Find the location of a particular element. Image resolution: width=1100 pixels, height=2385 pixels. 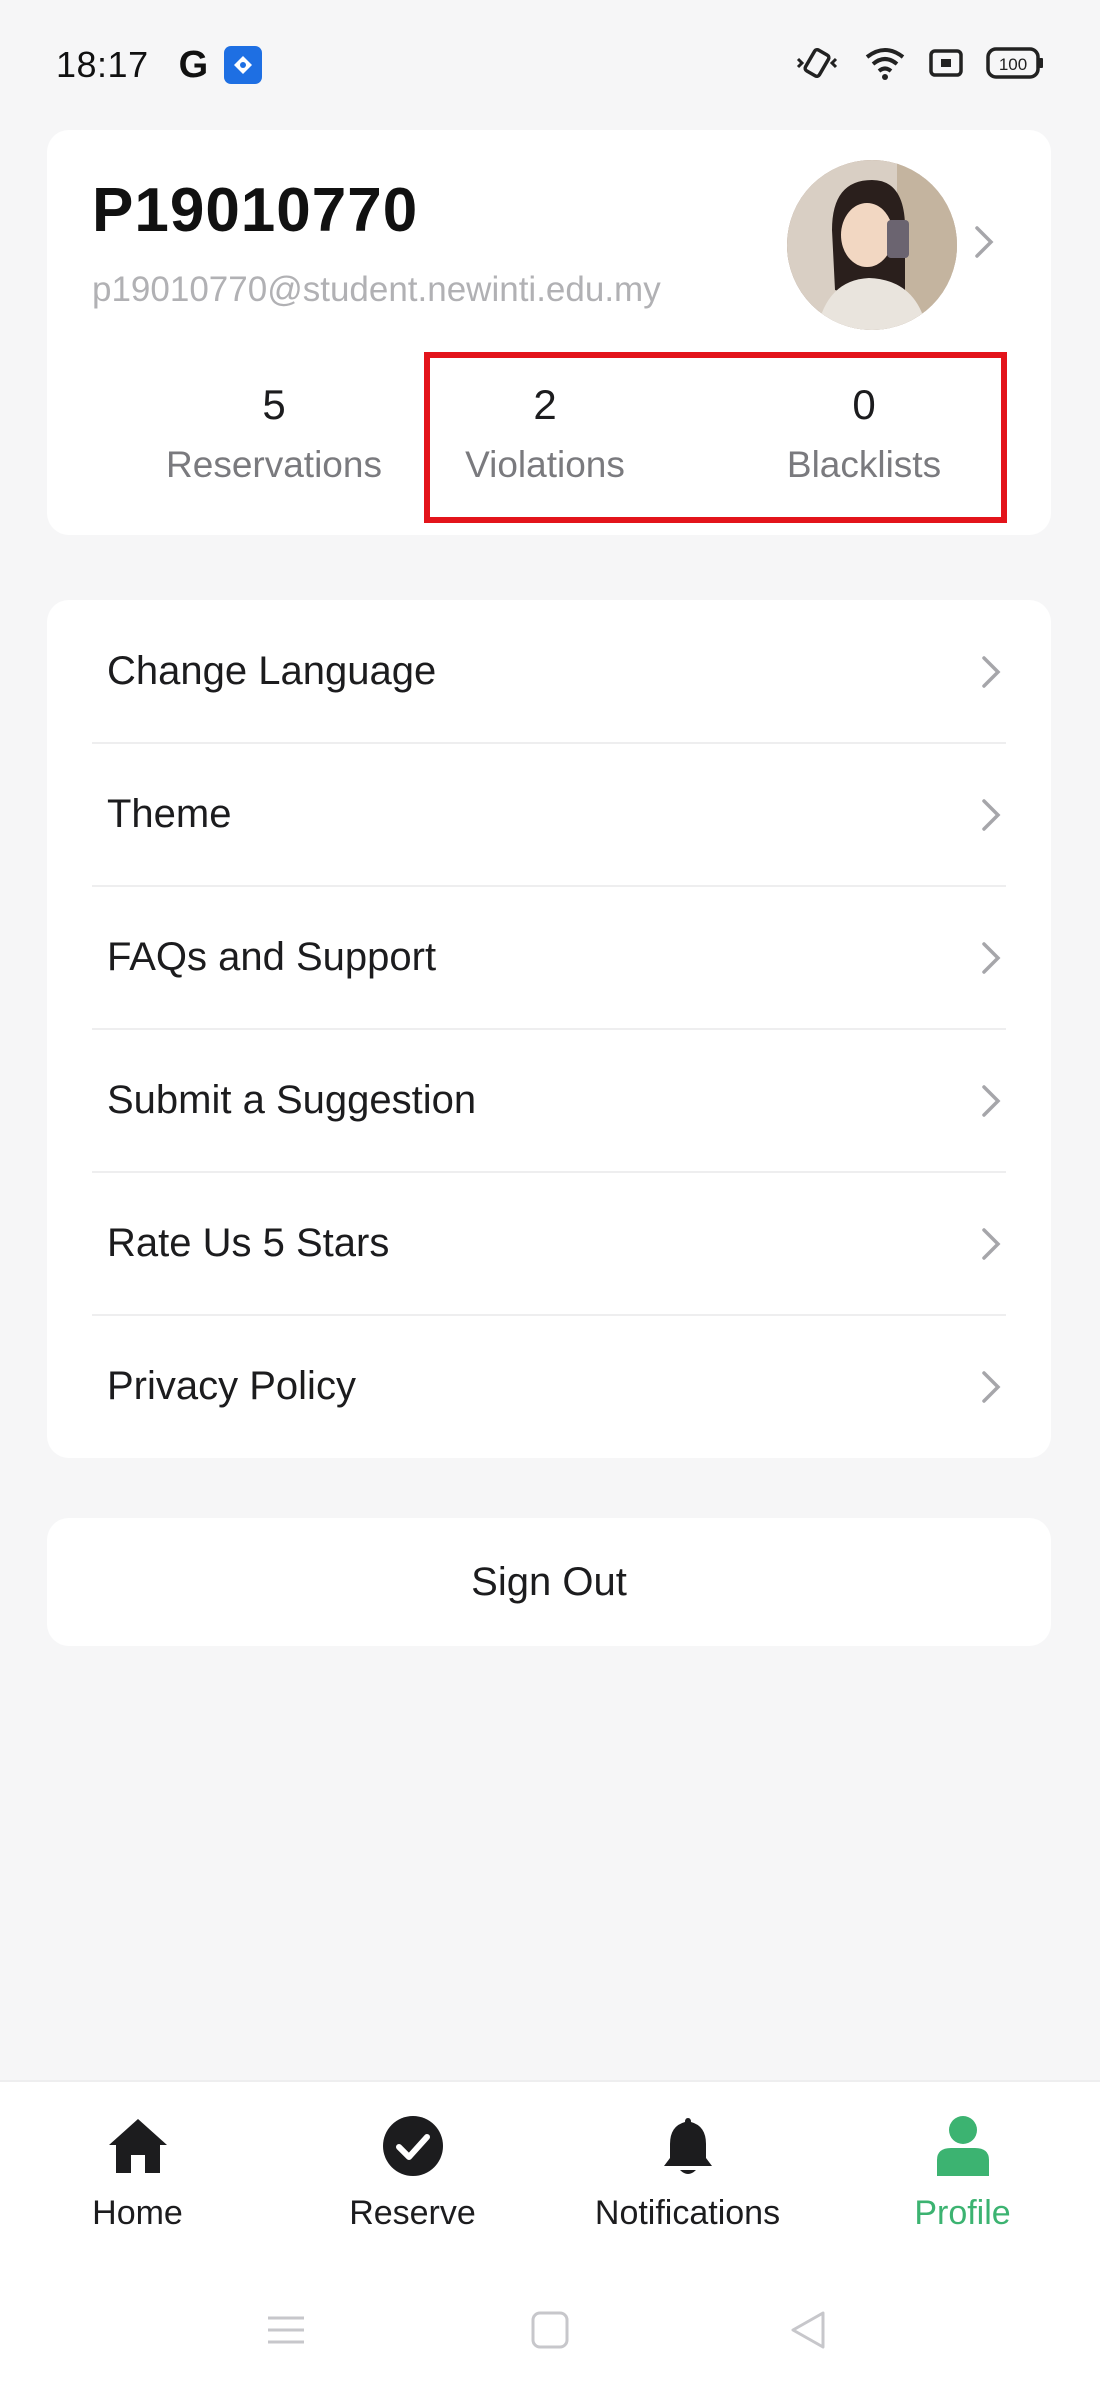

back-icon is located at coordinates (808, 2332).